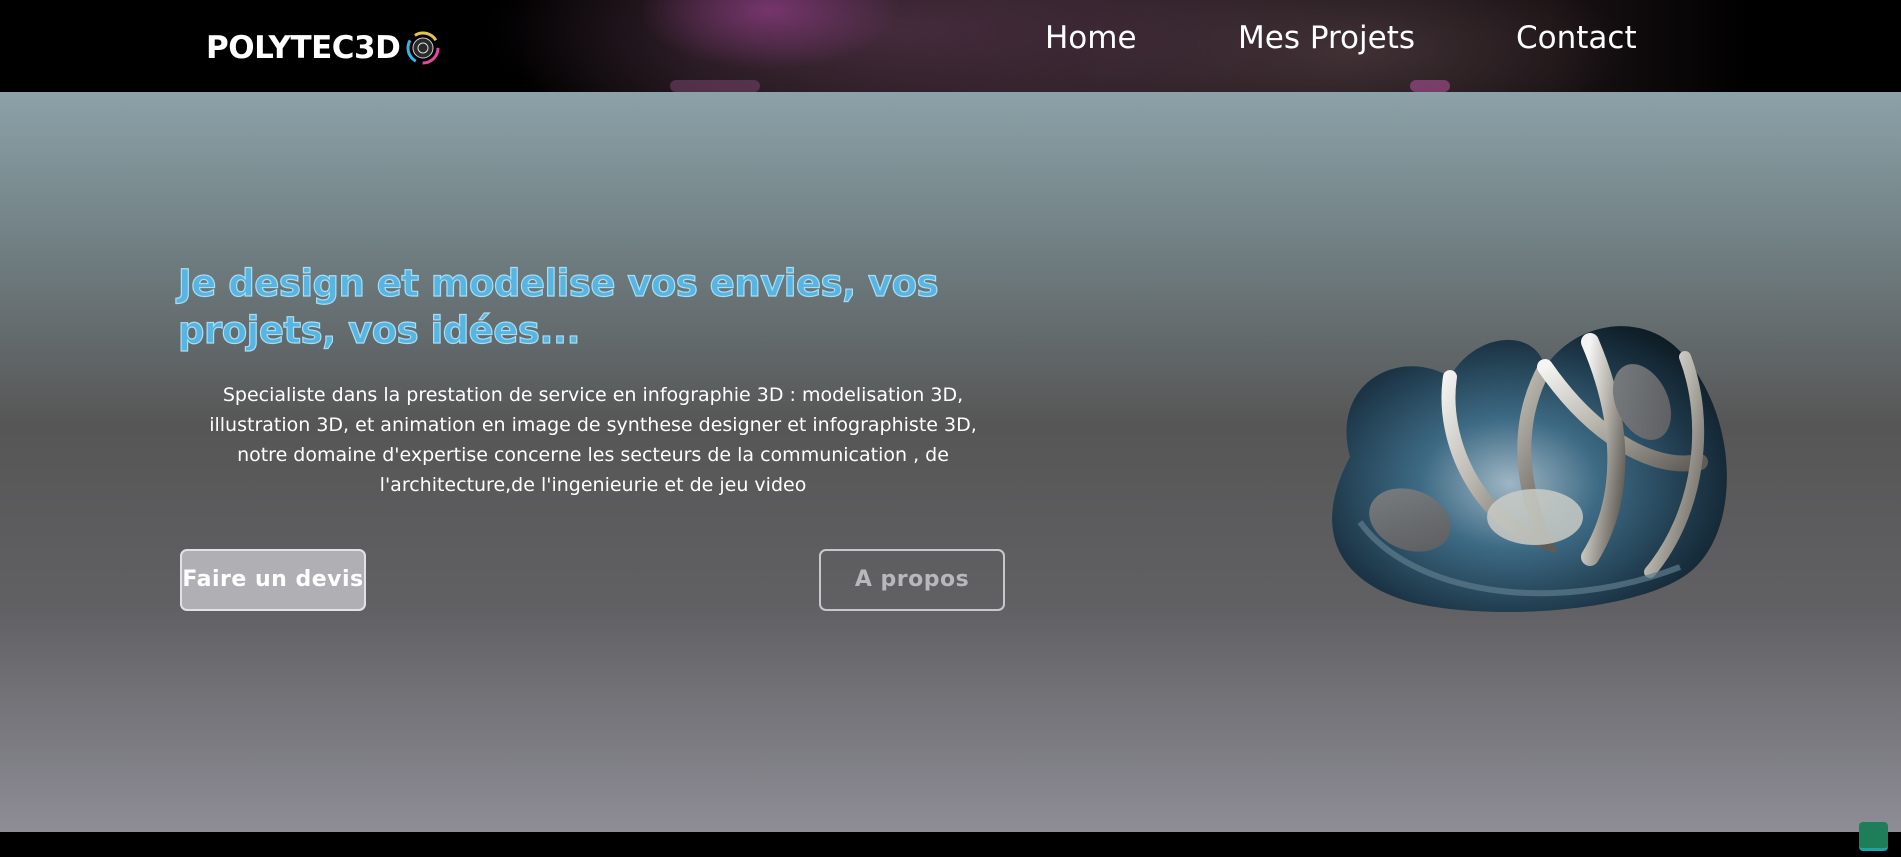 Image resolution: width=1901 pixels, height=857 pixels. Describe the element at coordinates (273, 580) in the screenshot. I see `quote-button: Faire un devis` at that location.